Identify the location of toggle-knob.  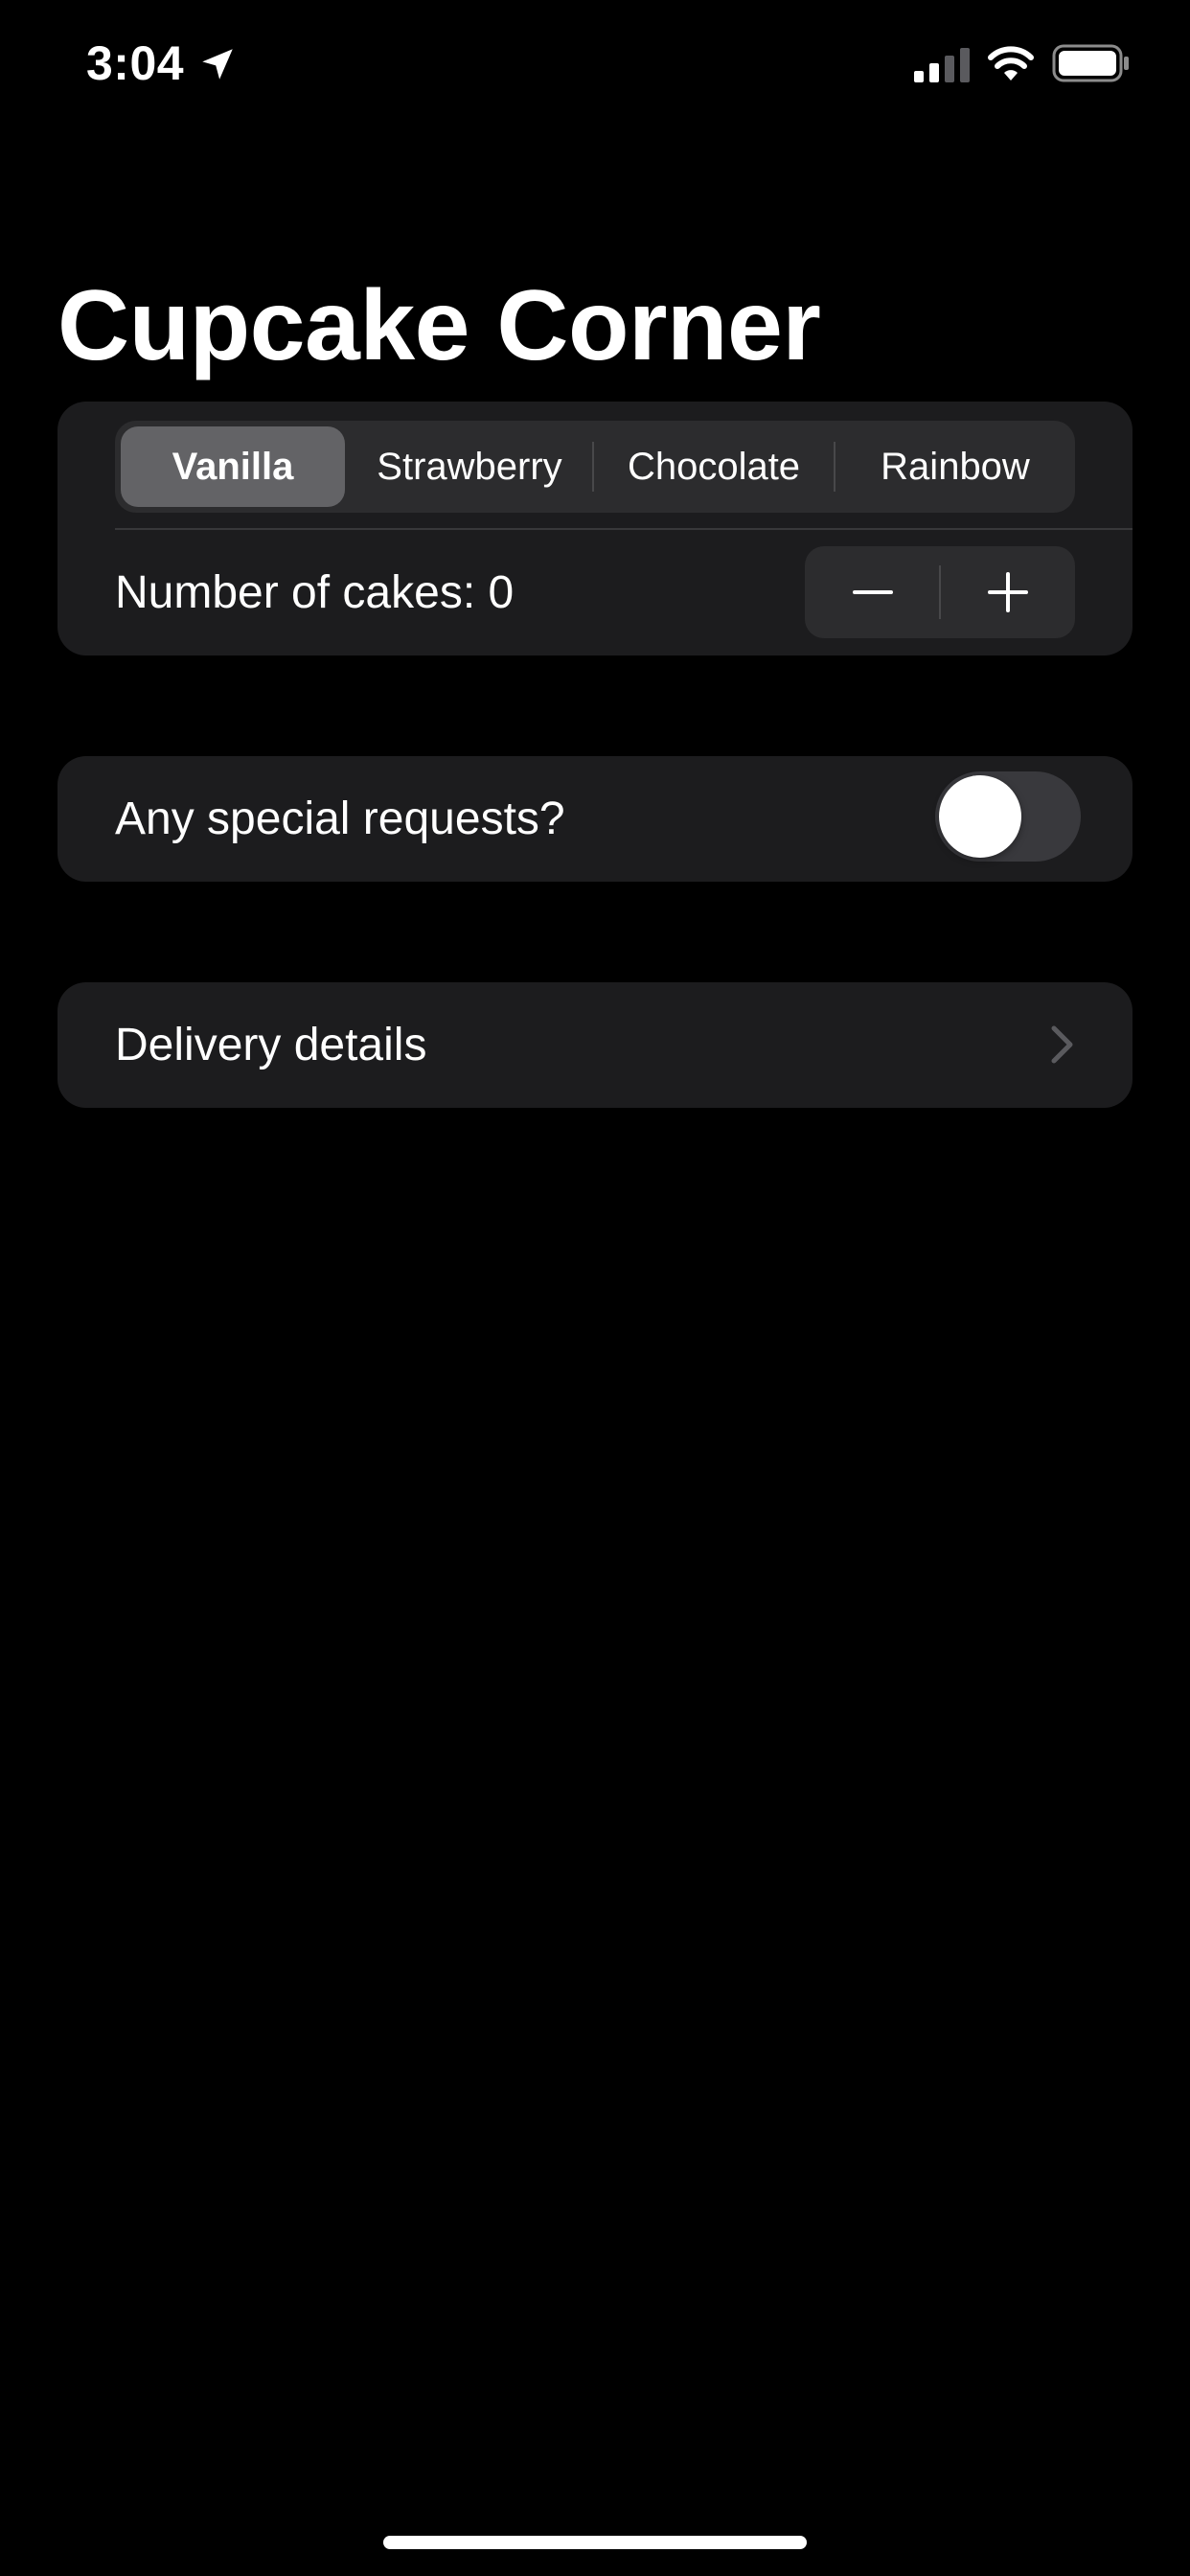
(980, 816).